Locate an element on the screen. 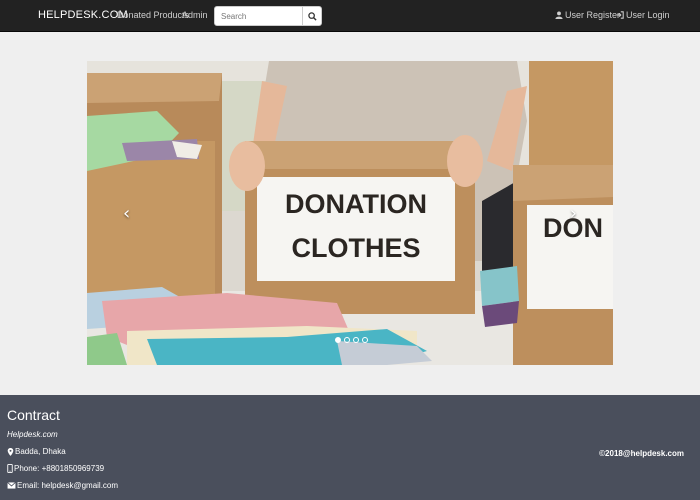 The width and height of the screenshot is (700, 500). clothes-text: CLOTHES is located at coordinates (355, 248).